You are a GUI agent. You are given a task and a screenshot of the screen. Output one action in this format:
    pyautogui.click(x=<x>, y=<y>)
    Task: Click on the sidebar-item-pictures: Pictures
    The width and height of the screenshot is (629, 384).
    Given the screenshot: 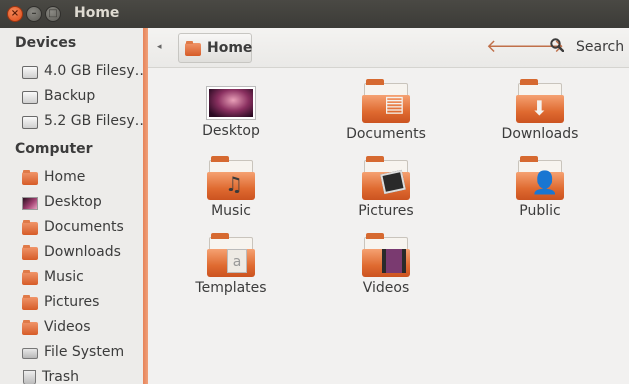 What is the action you would take?
    pyautogui.click(x=82, y=302)
    